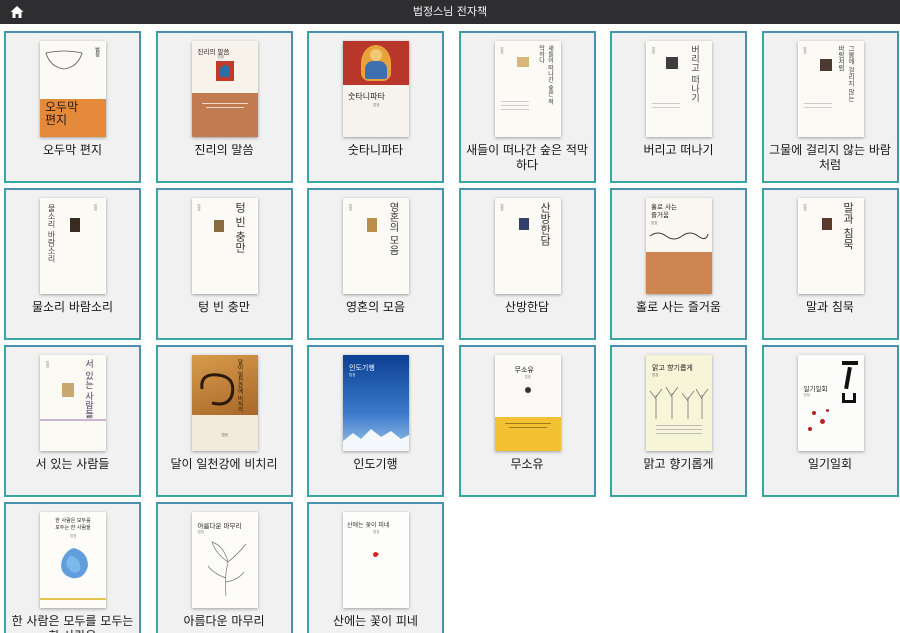 This screenshot has height=633, width=900. Describe the element at coordinates (694, 73) in the screenshot. I see `cover-title: 버리고 떠나기` at that location.